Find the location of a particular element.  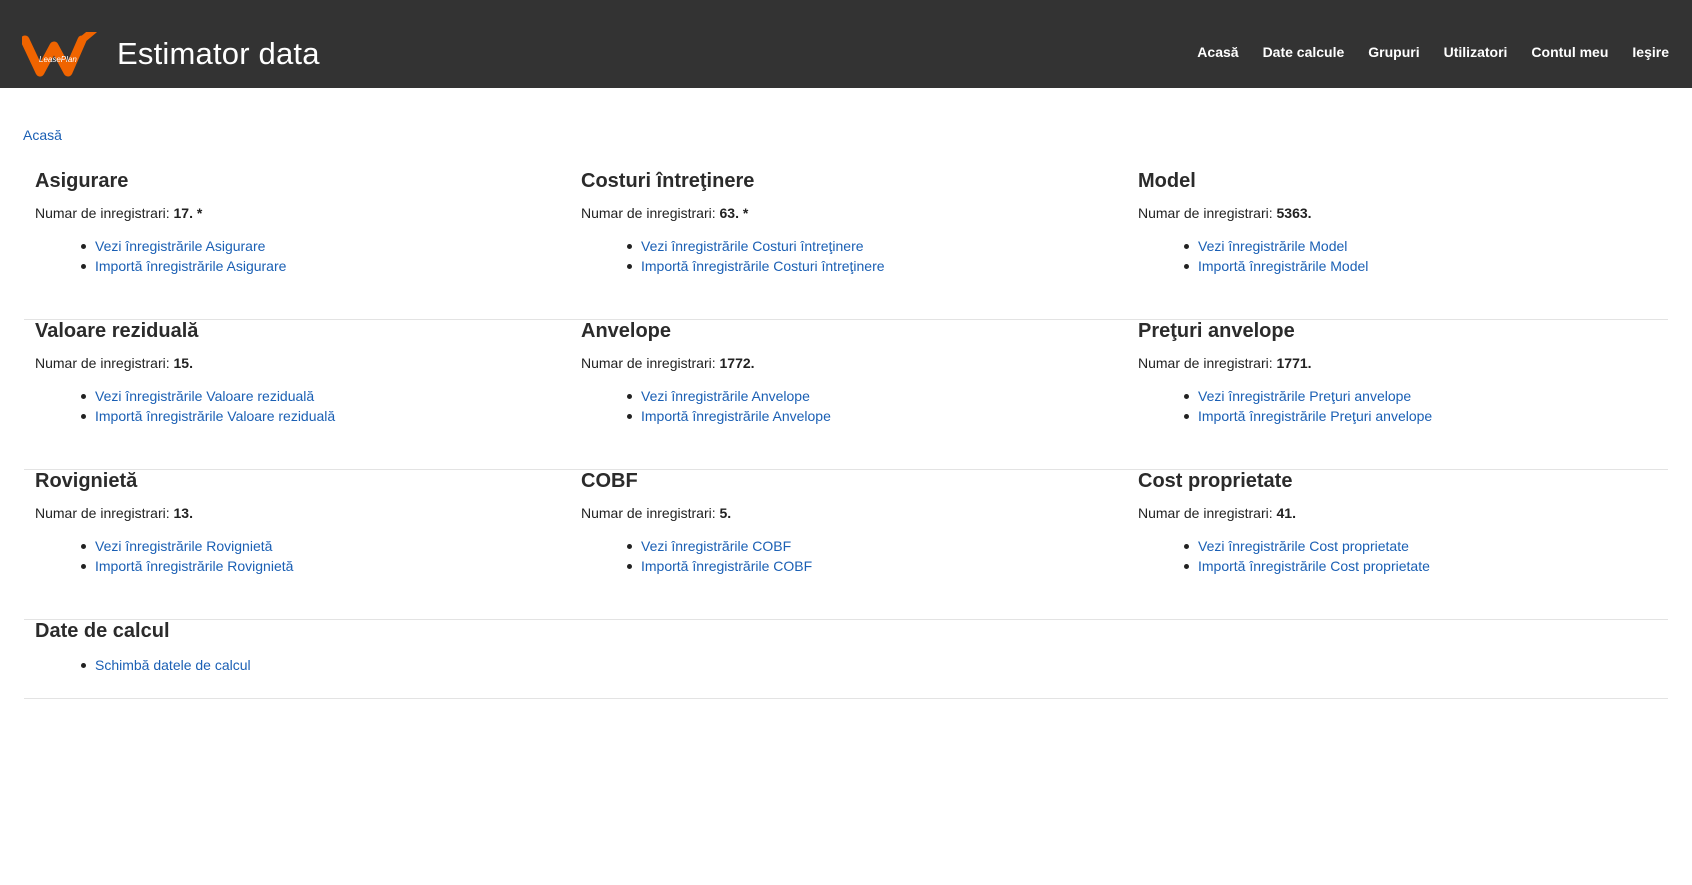

view-records-link: Vezi înregistrările Valoare reziduală is located at coordinates (204, 396).